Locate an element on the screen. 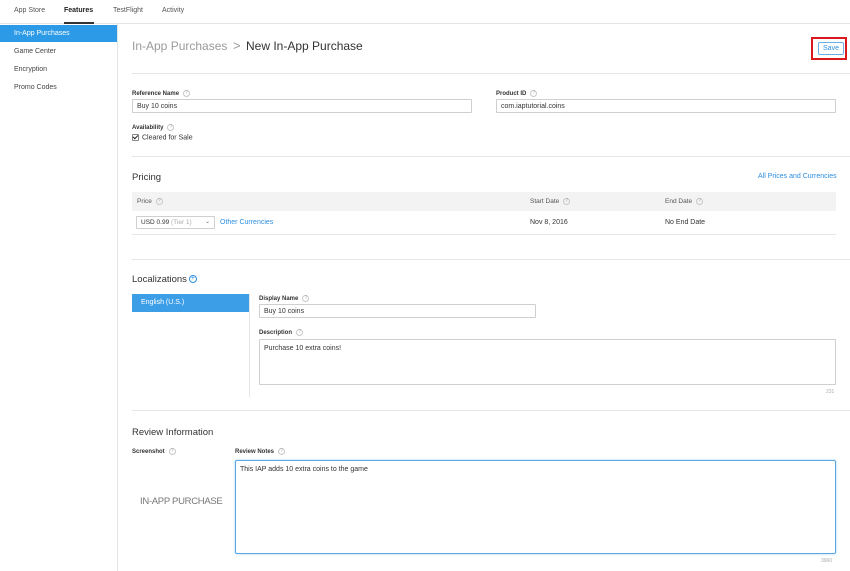 The width and height of the screenshot is (850, 571). description-label: Description? is located at coordinates (281, 332).